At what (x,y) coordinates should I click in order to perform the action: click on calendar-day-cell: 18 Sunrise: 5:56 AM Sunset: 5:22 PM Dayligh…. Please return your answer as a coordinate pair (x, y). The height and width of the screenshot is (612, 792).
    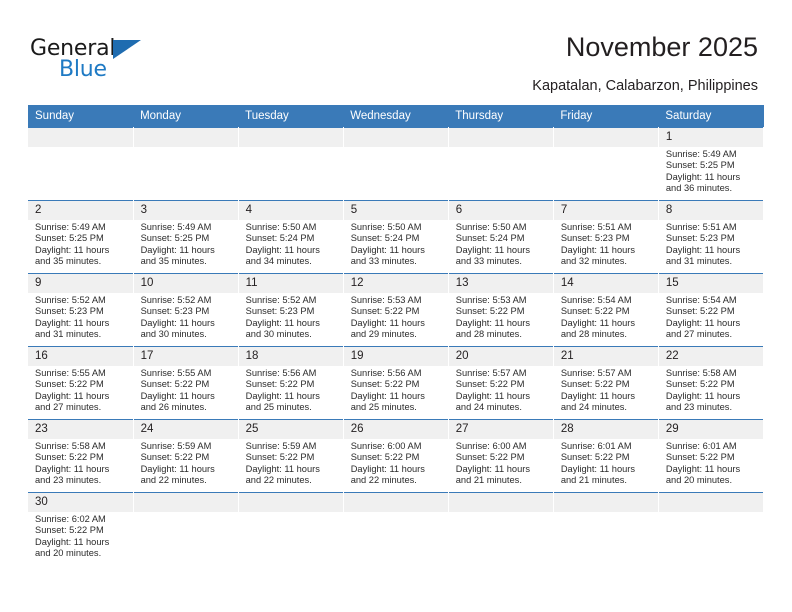
    Looking at the image, I should click on (291, 383).